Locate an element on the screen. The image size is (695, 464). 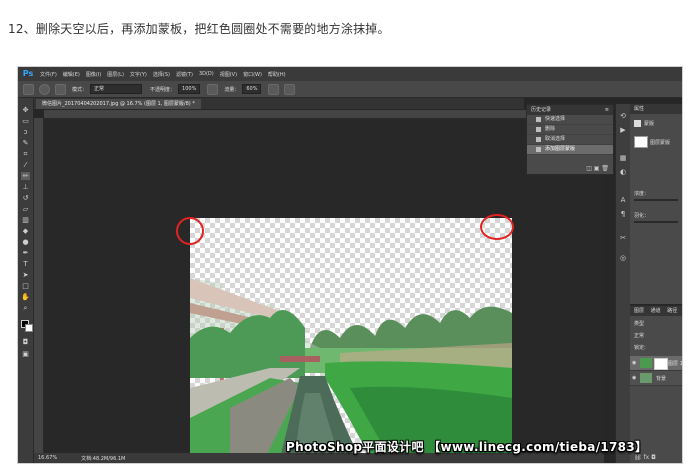
eraser-icon: ▱ is located at coordinates (25, 209).